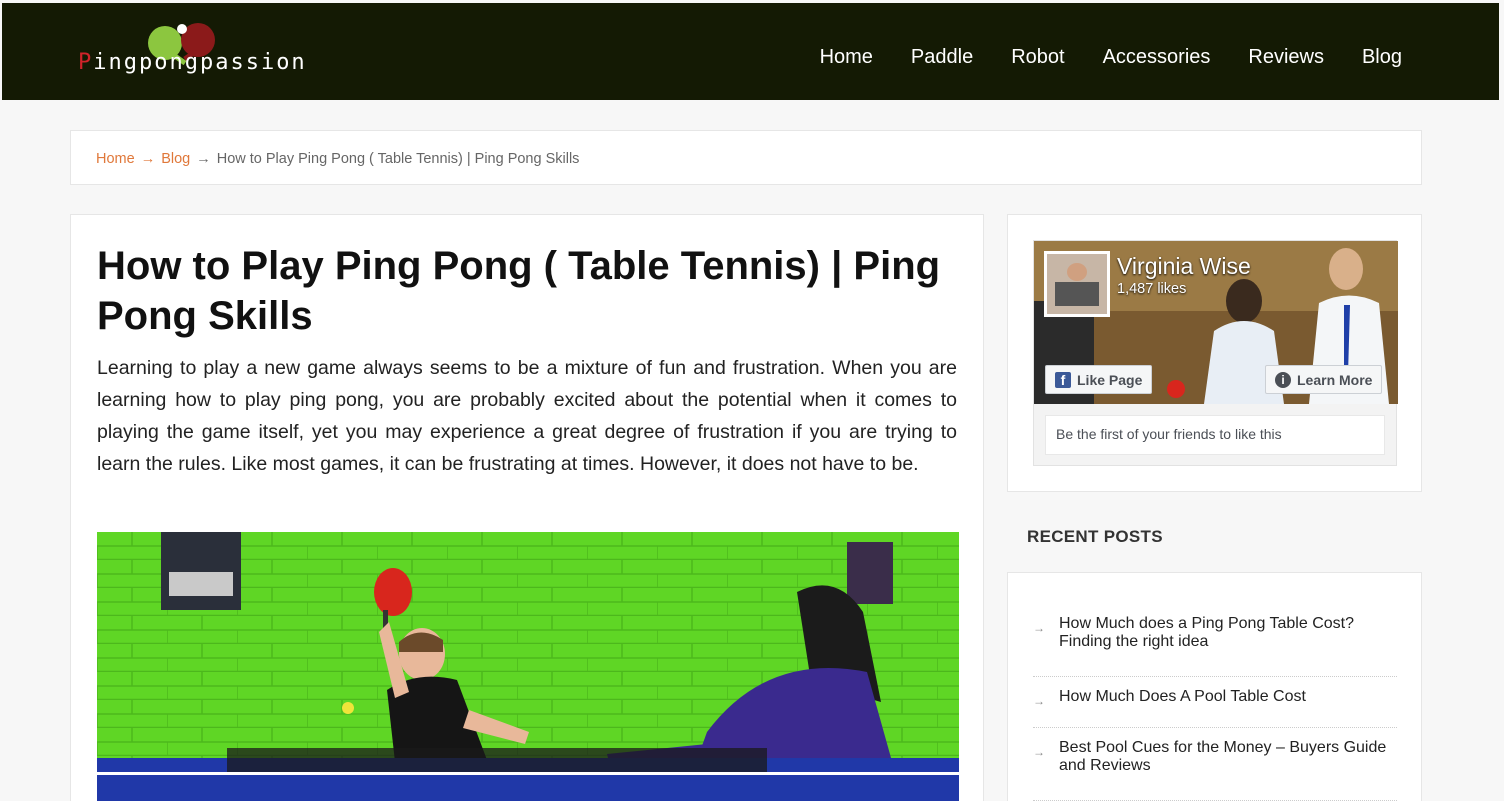 The image size is (1504, 801). I want to click on logo-text: Pingpongpassion, so click(192, 62).